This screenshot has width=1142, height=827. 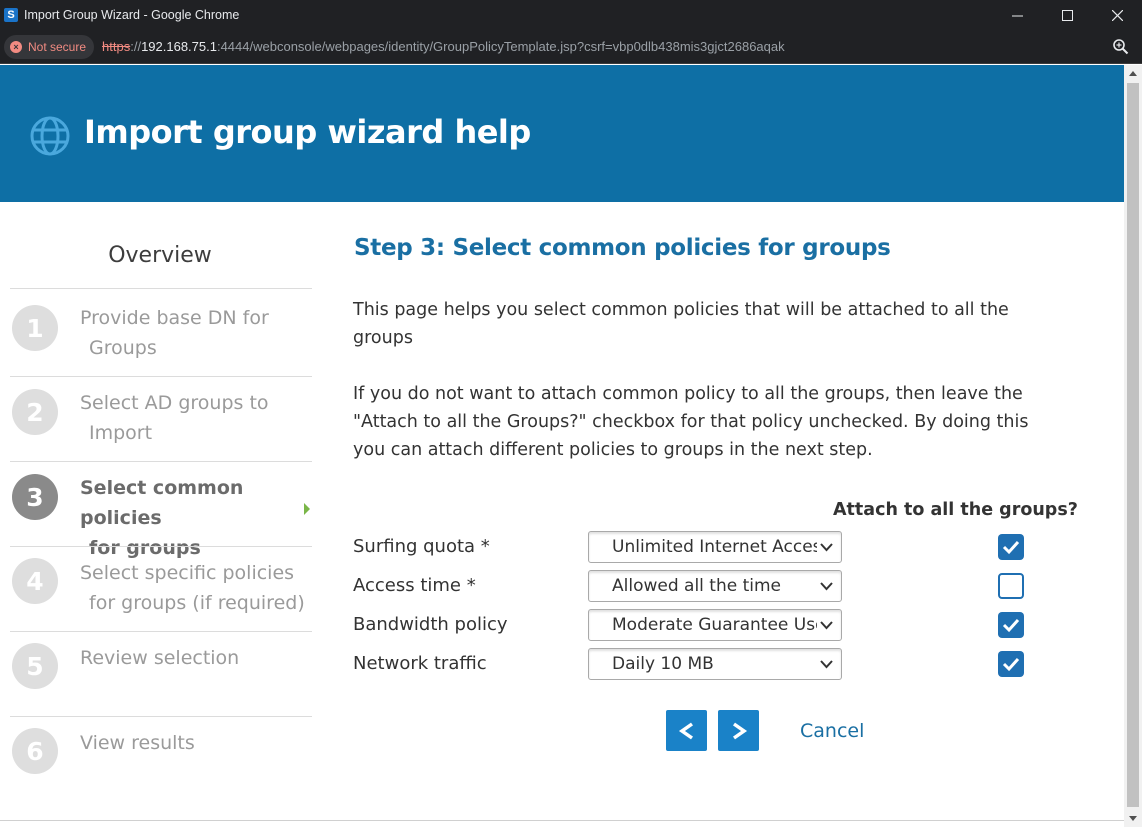 I want to click on network-traffic-attach-checkbox, so click(x=1011, y=664).